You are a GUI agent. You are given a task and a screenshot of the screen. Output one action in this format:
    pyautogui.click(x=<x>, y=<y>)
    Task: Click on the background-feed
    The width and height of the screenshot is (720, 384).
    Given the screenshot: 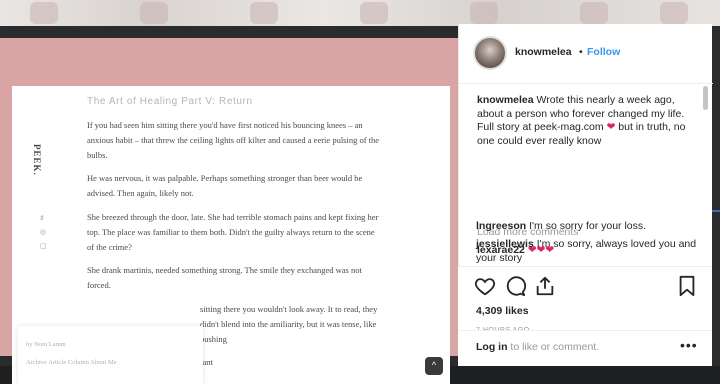 What is the action you would take?
    pyautogui.click(x=360, y=13)
    